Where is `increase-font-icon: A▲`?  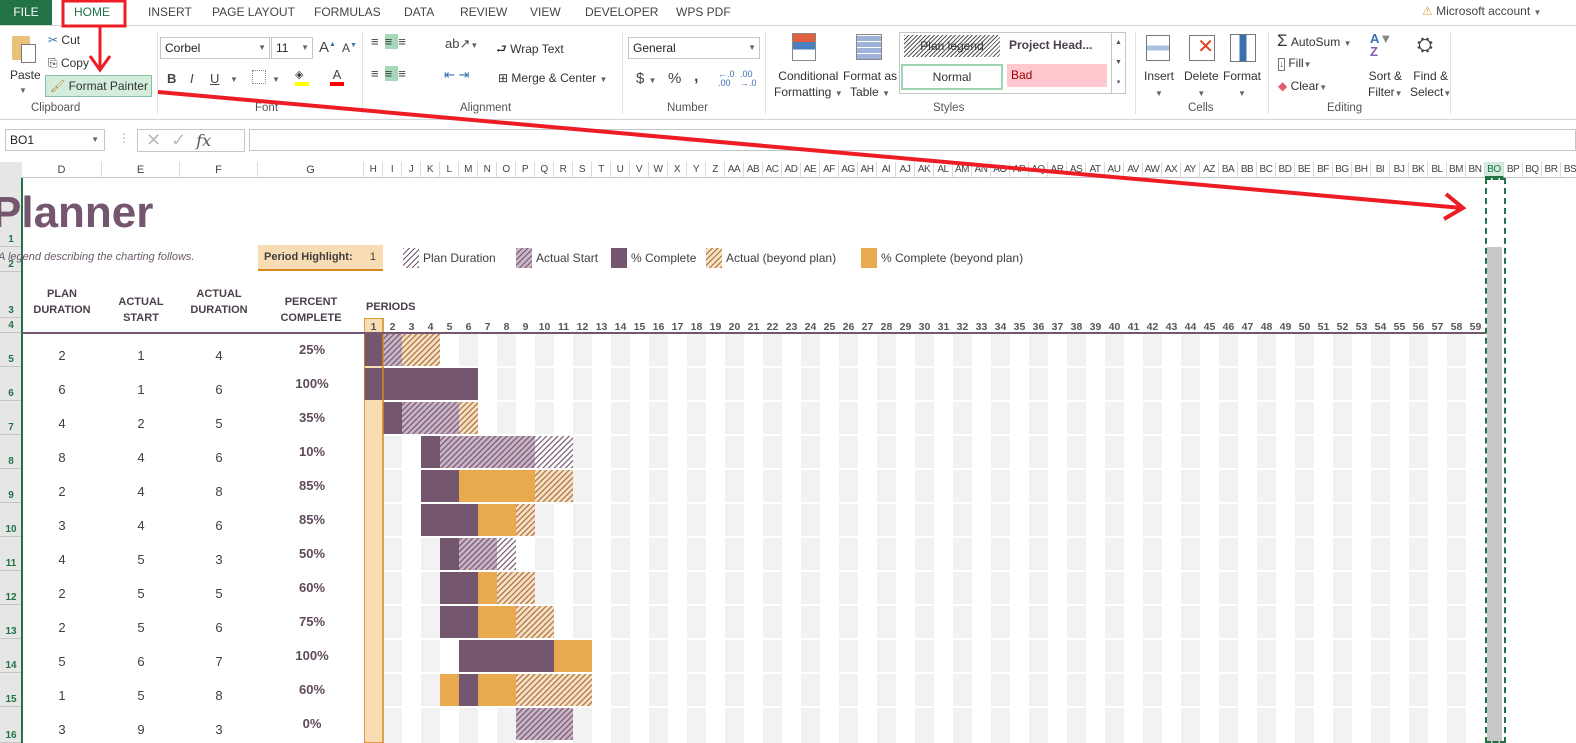 increase-font-icon: A▲ is located at coordinates (327, 47).